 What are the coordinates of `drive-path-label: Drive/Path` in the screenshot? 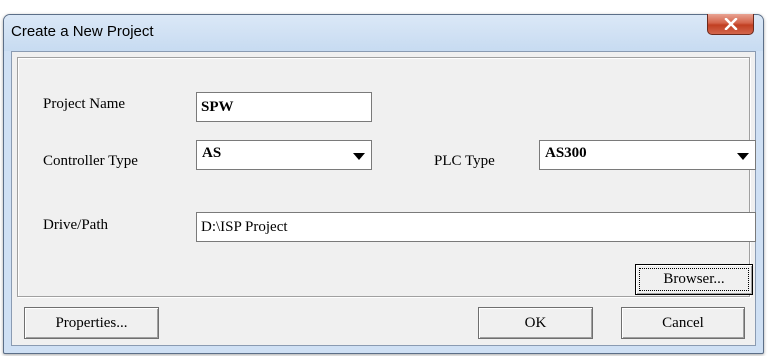 It's located at (75, 225).